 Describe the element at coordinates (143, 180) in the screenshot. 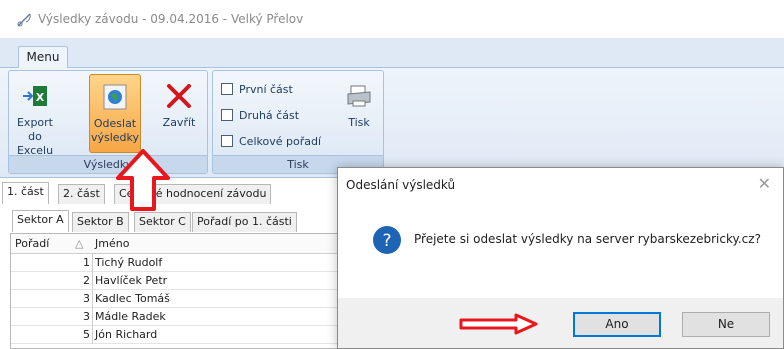

I see `annotation-up-arrow-icon` at that location.